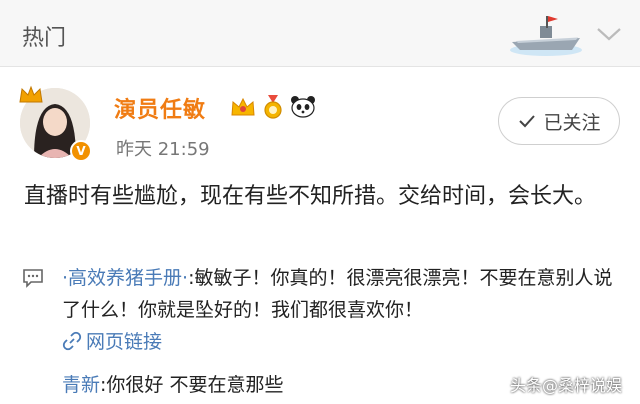  I want to click on comment-icon, so click(33, 278).